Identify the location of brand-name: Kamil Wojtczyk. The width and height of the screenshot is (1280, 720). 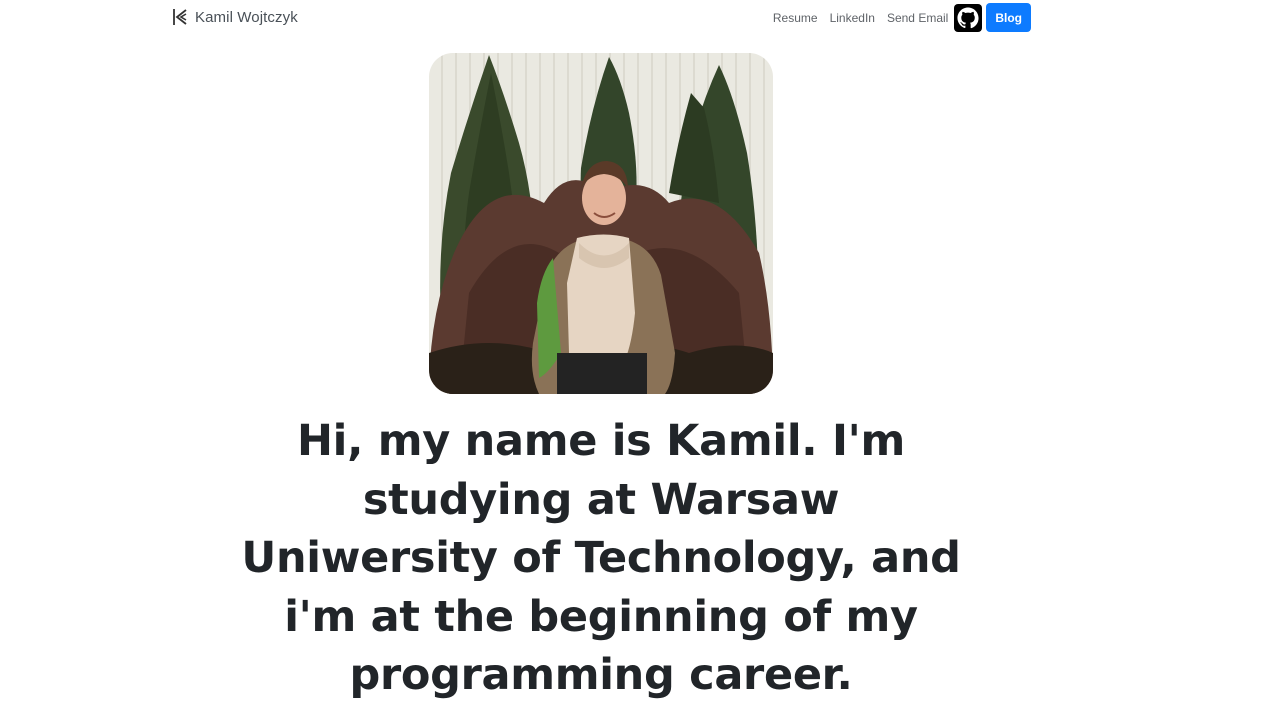
(246, 17).